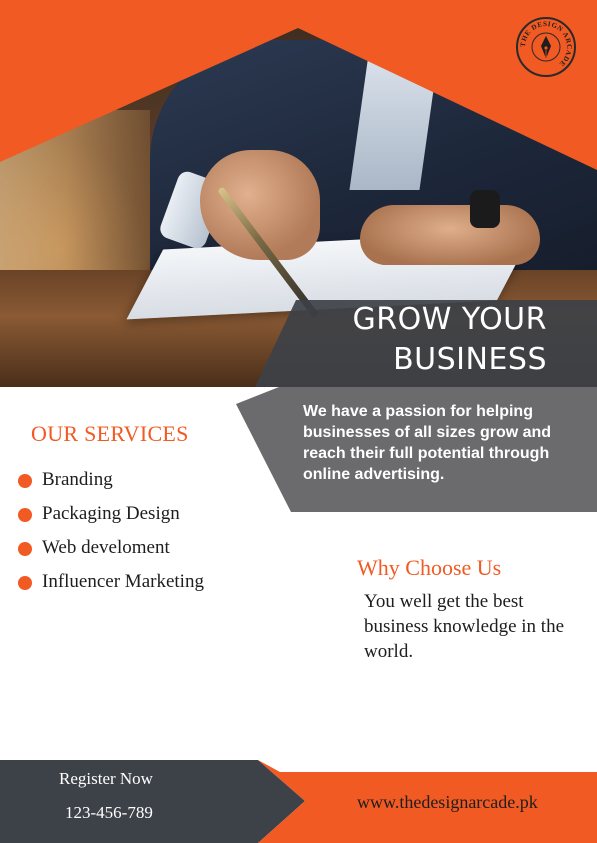 Image resolution: width=597 pixels, height=843 pixels. I want to click on hero-resting-hand, so click(450, 235).